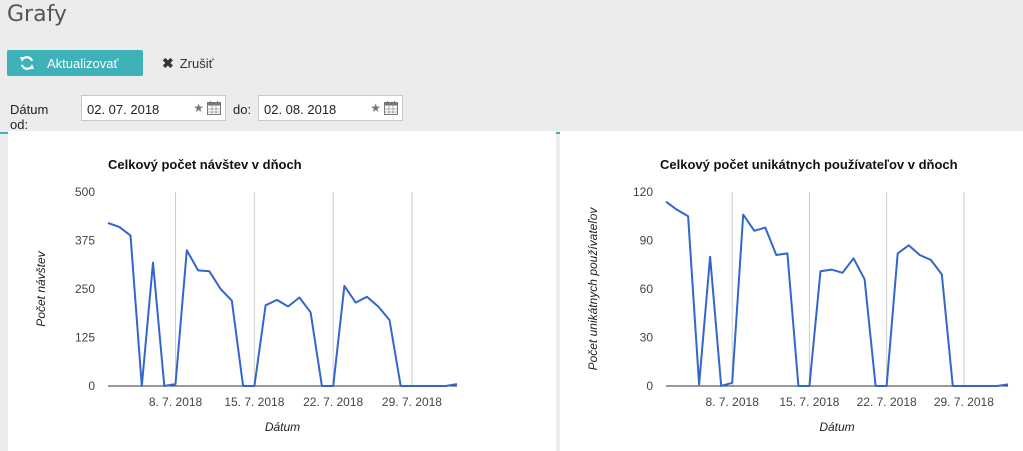  I want to click on close-icon: ✖, so click(168, 62).